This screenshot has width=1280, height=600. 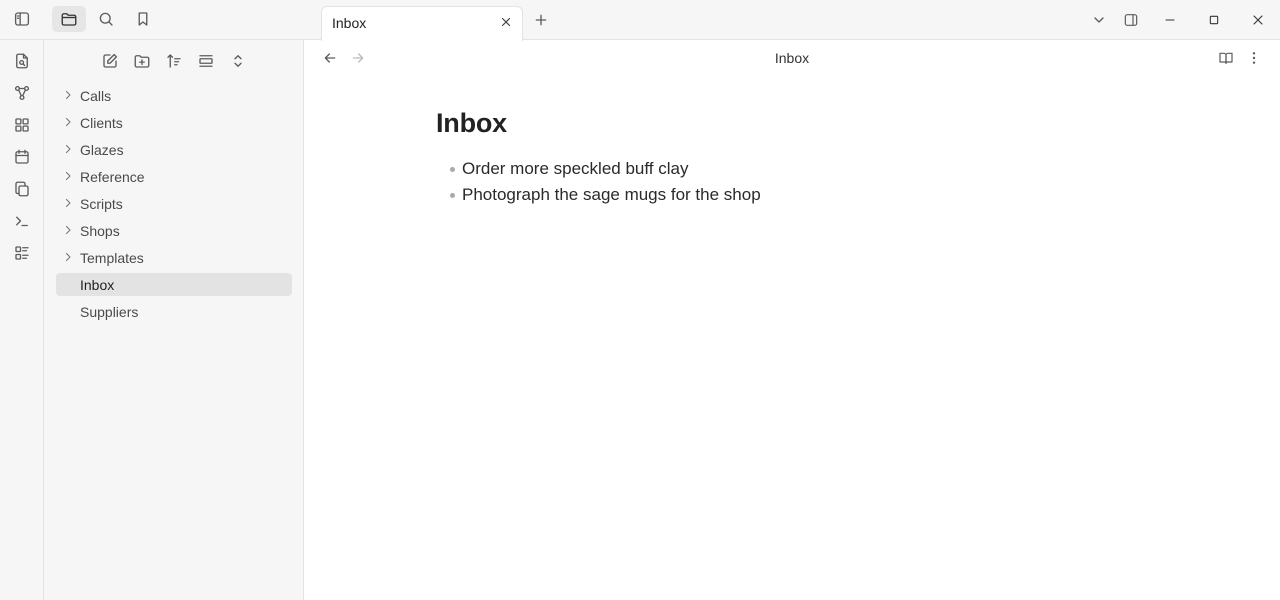 I want to click on view-title: Inbox, so click(x=792, y=58).